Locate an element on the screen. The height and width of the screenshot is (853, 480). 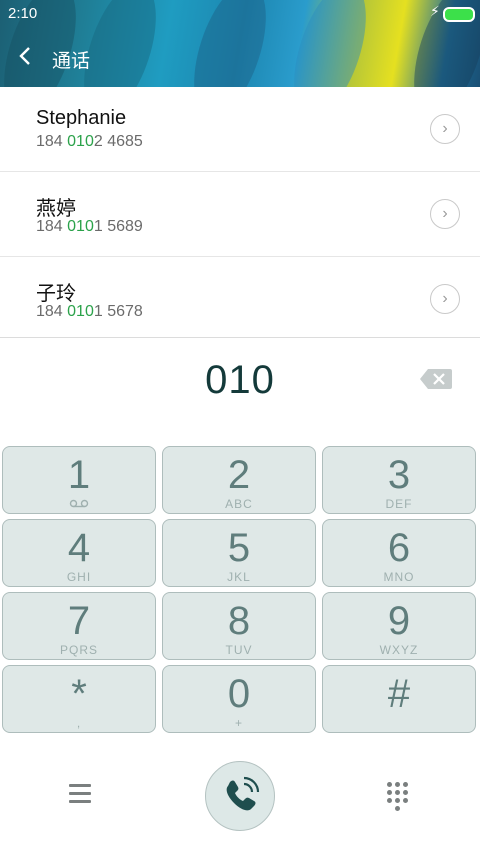
backspace-icon is located at coordinates (436, 379).